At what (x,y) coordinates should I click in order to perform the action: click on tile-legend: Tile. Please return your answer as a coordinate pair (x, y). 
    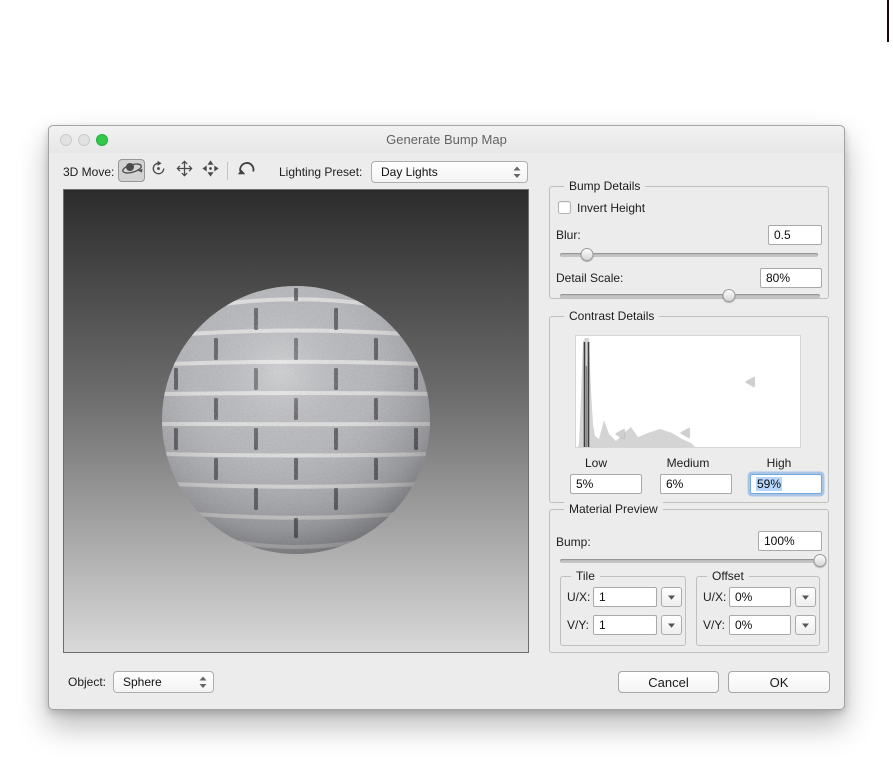
    Looking at the image, I should click on (585, 576).